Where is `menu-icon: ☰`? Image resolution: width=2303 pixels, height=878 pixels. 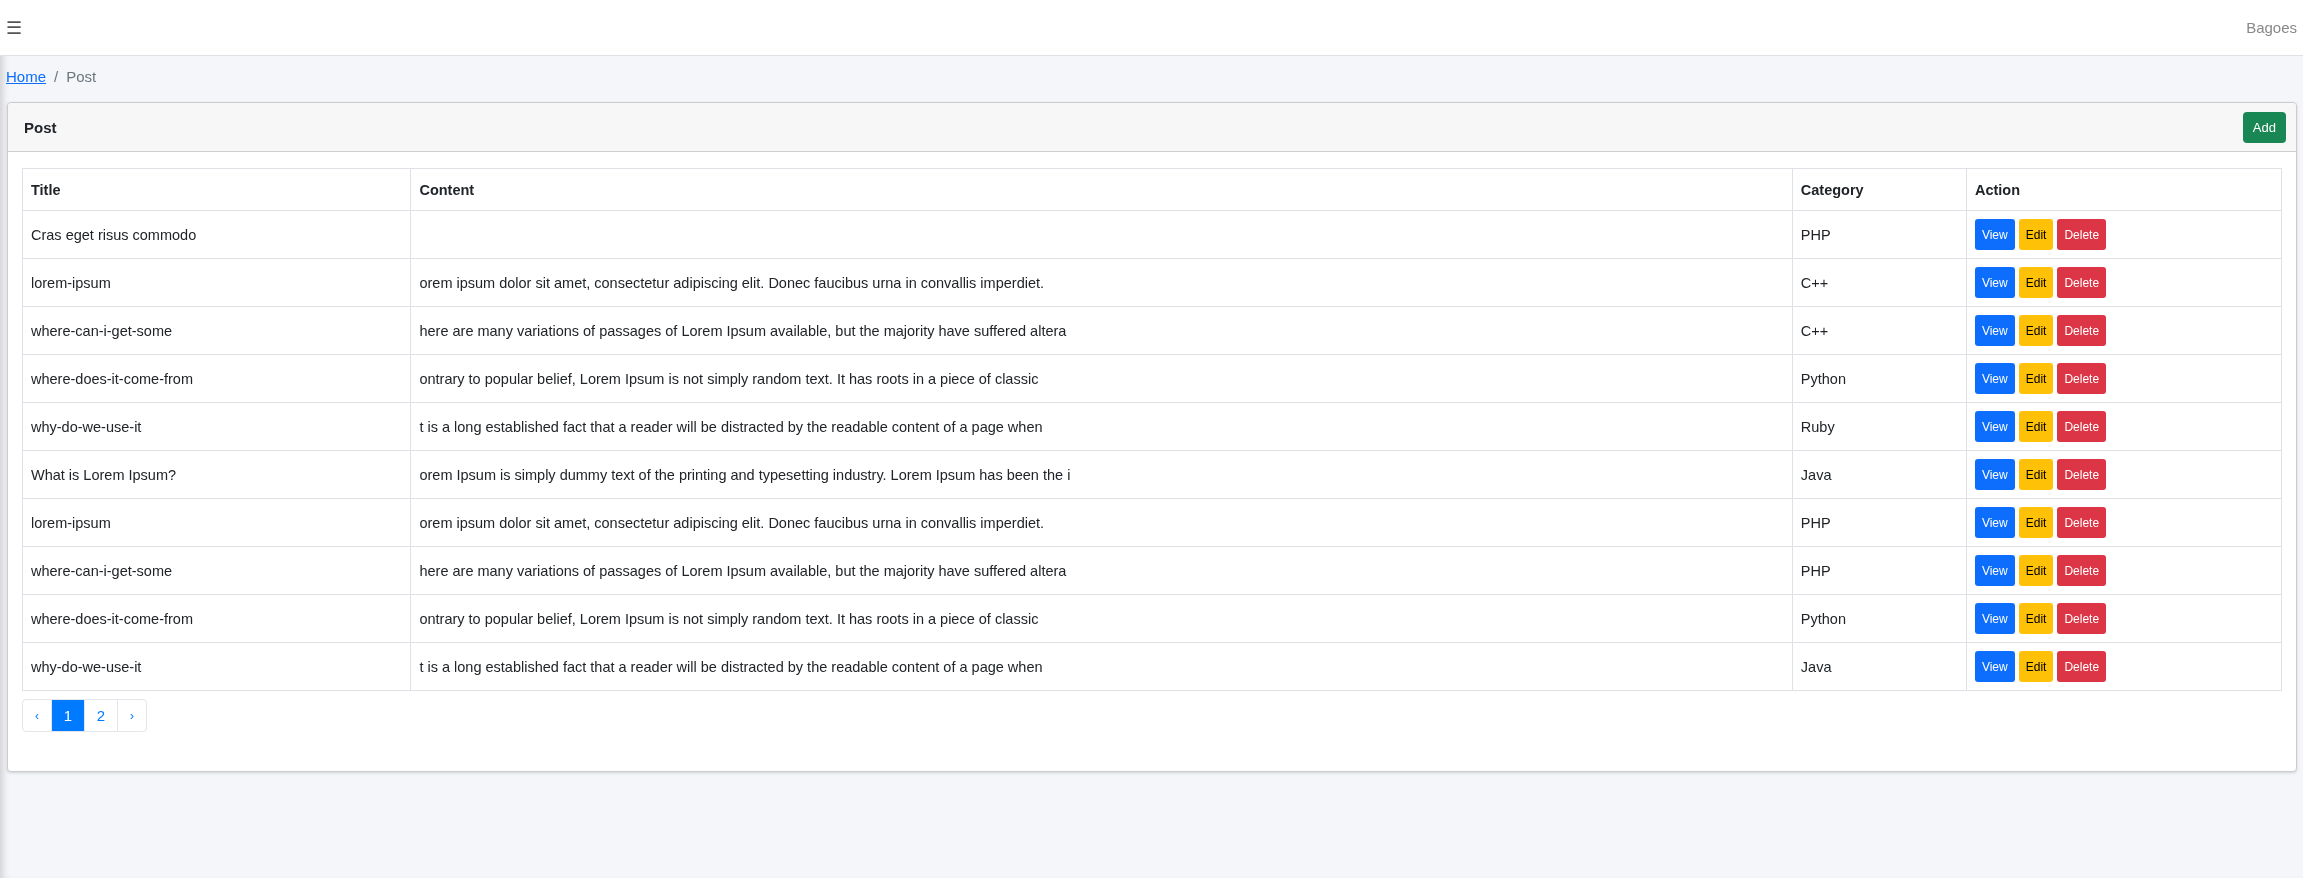
menu-icon: ☰ is located at coordinates (14, 27).